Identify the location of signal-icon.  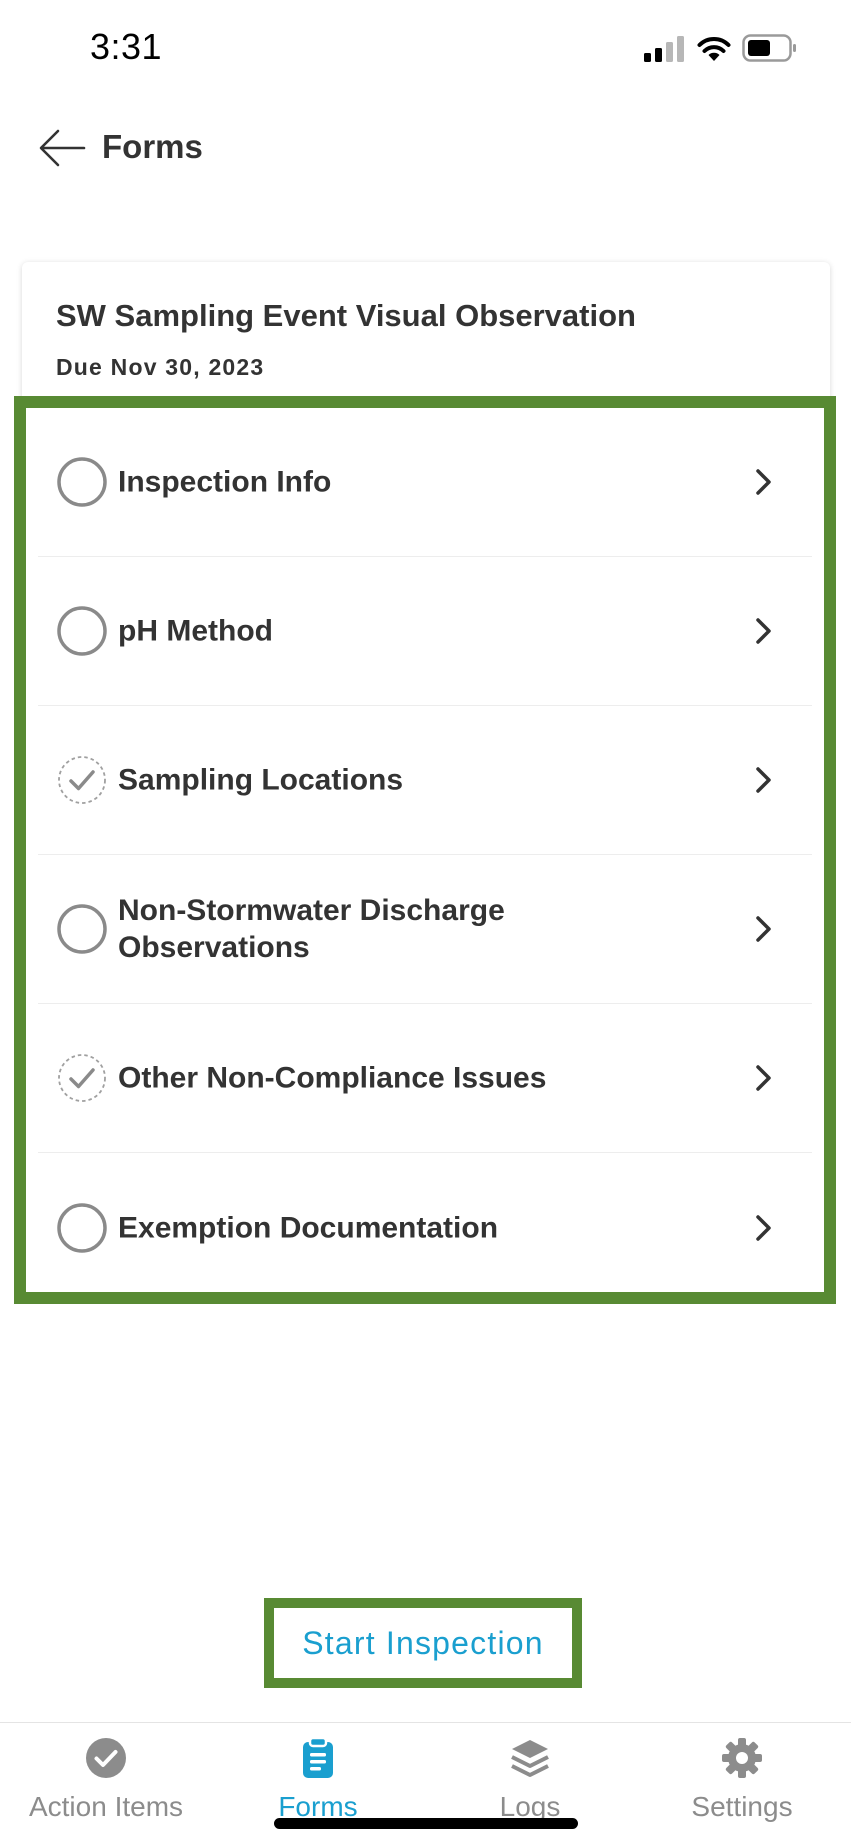
(664, 49).